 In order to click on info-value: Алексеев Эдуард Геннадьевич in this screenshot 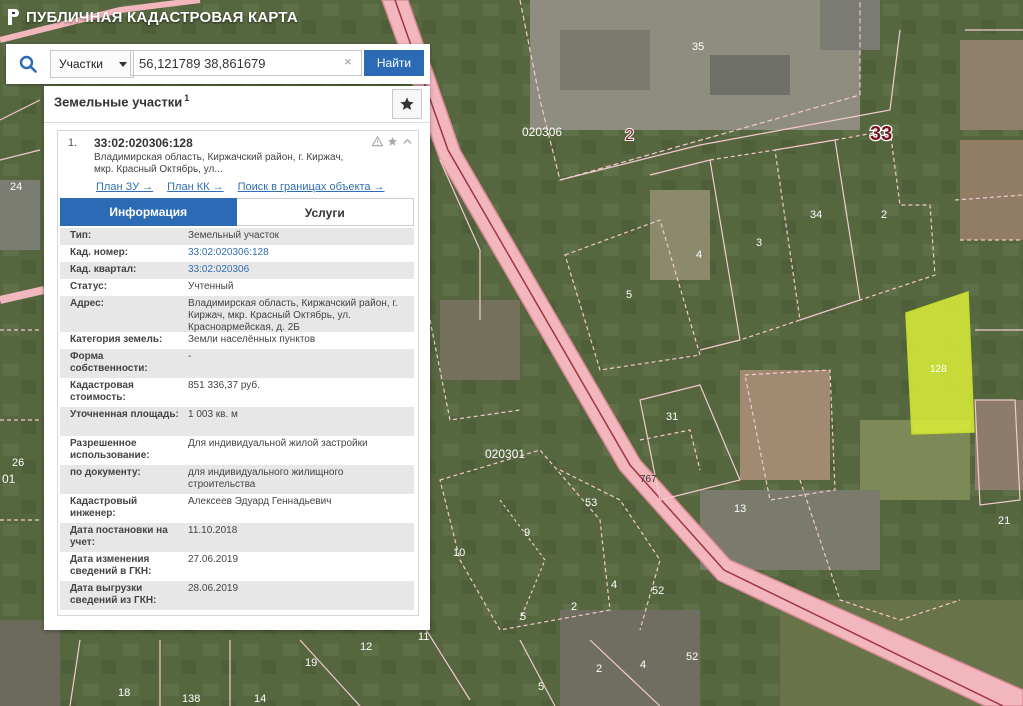, I will do `click(260, 501)`.